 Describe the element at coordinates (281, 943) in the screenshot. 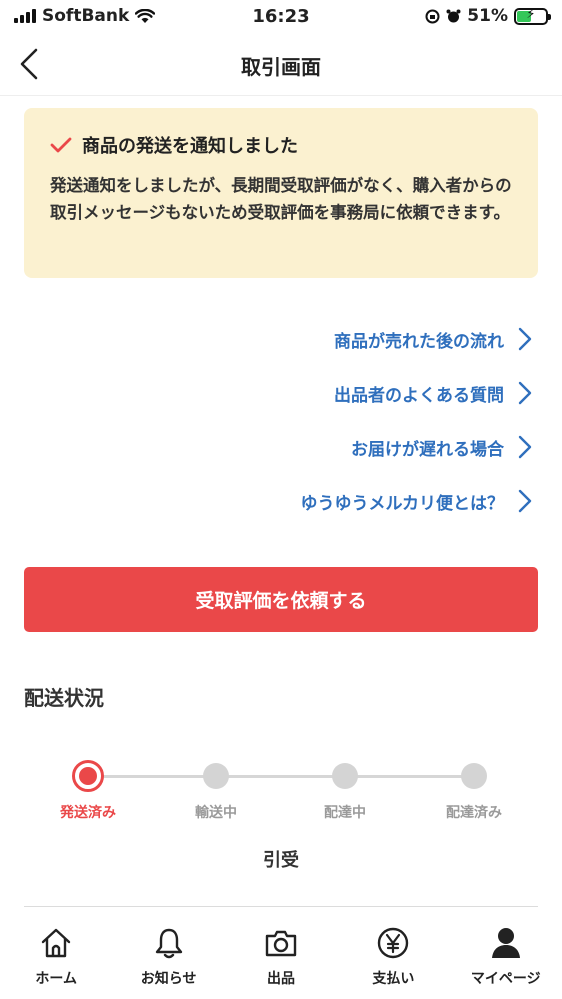

I see `camera-icon` at that location.